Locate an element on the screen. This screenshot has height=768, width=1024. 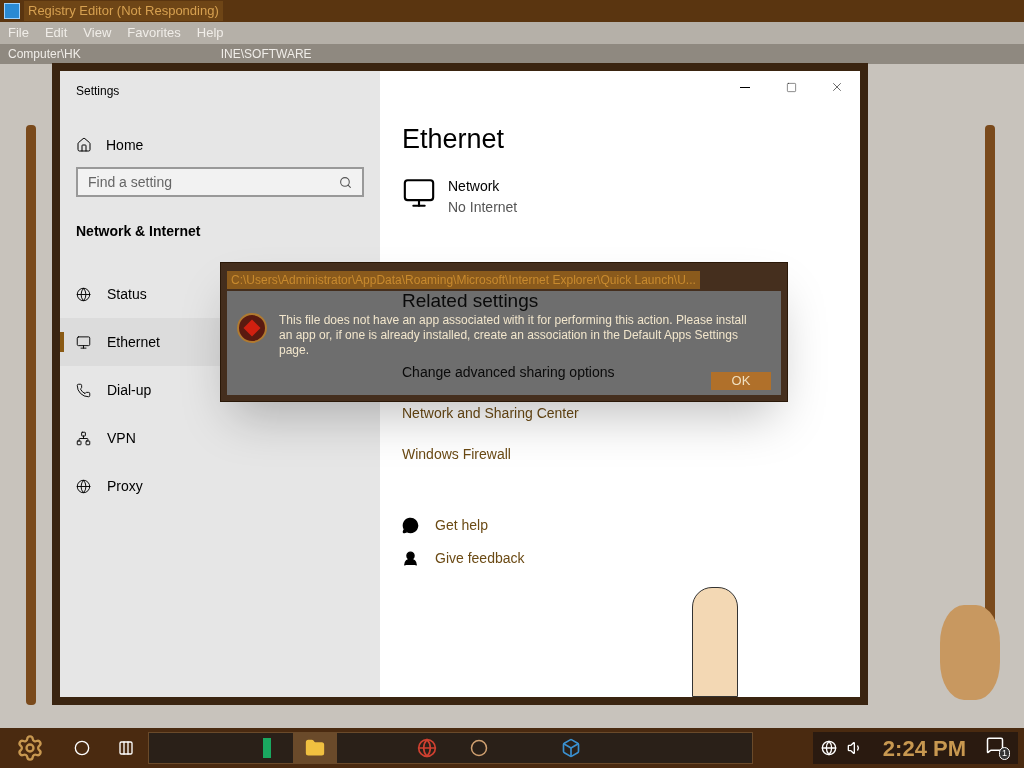
network-status: No Internet is located at coordinates (483, 207).